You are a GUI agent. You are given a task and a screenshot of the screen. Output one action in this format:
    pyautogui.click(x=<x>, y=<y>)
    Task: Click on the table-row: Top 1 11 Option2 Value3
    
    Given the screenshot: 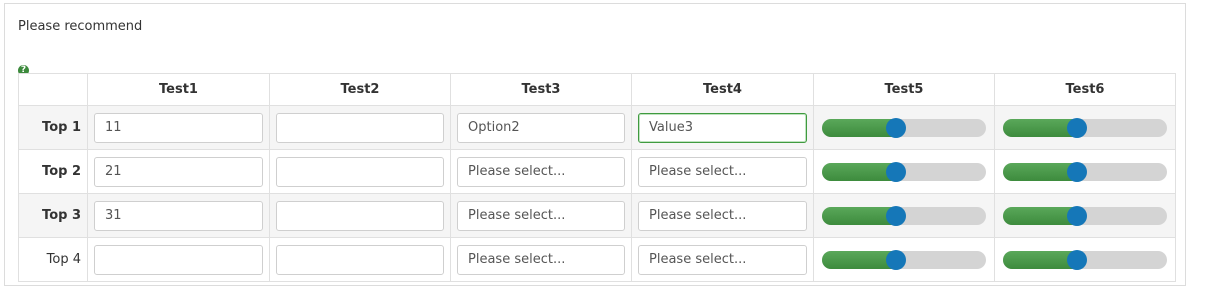 What is the action you would take?
    pyautogui.click(x=597, y=127)
    